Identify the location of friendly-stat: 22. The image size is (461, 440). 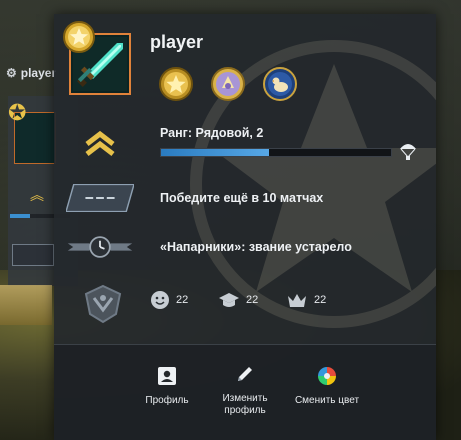
(169, 300).